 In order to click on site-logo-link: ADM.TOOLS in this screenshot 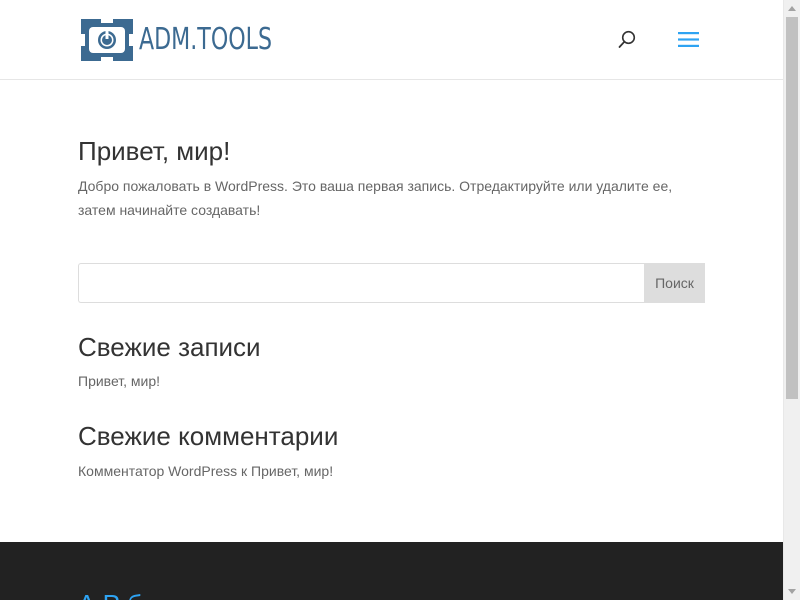, I will do `click(191, 39)`.